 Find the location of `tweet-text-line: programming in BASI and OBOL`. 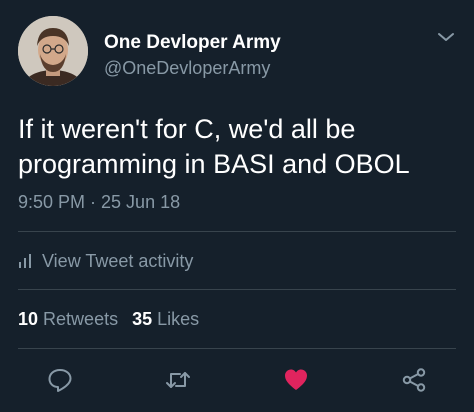

tweet-text-line: programming in BASI and OBOL is located at coordinates (214, 164).